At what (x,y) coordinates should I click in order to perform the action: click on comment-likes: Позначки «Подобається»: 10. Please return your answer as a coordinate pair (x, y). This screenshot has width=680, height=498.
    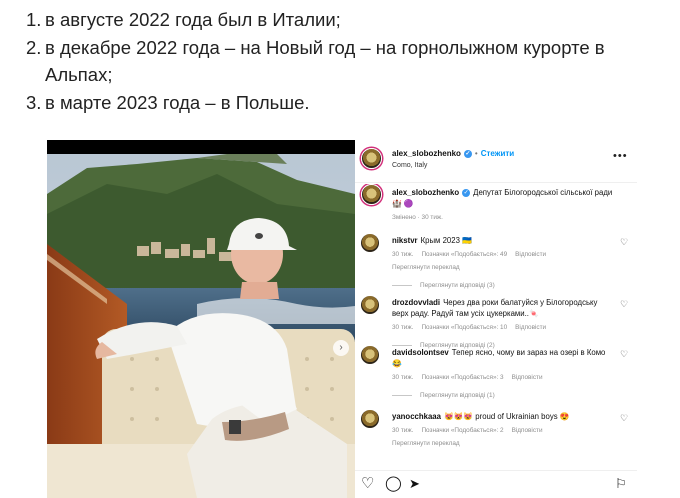
    Looking at the image, I should click on (464, 327).